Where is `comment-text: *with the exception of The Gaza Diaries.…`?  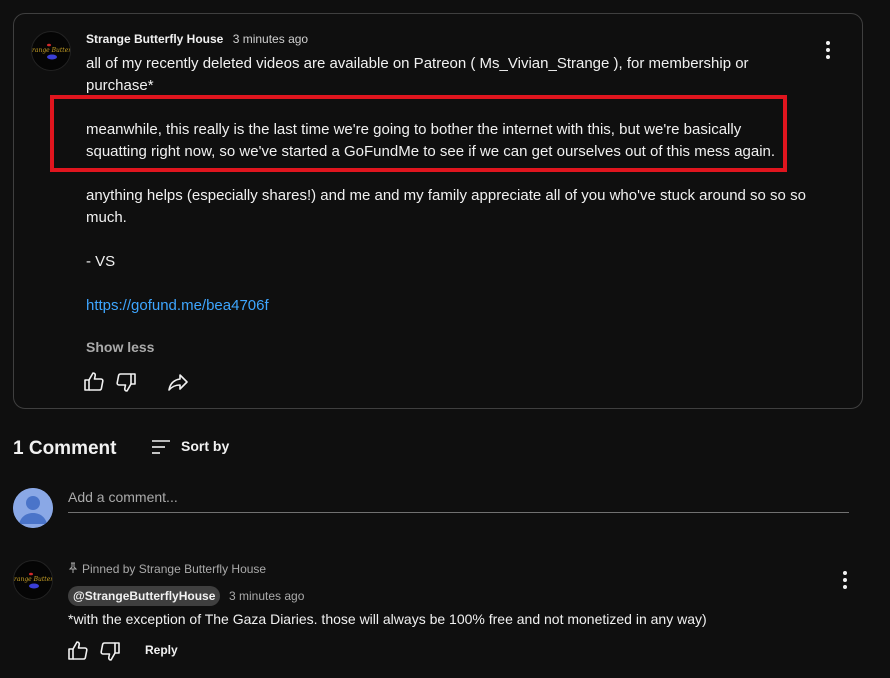
comment-text: *with the exception of The Gaza Diaries.… is located at coordinates (387, 619).